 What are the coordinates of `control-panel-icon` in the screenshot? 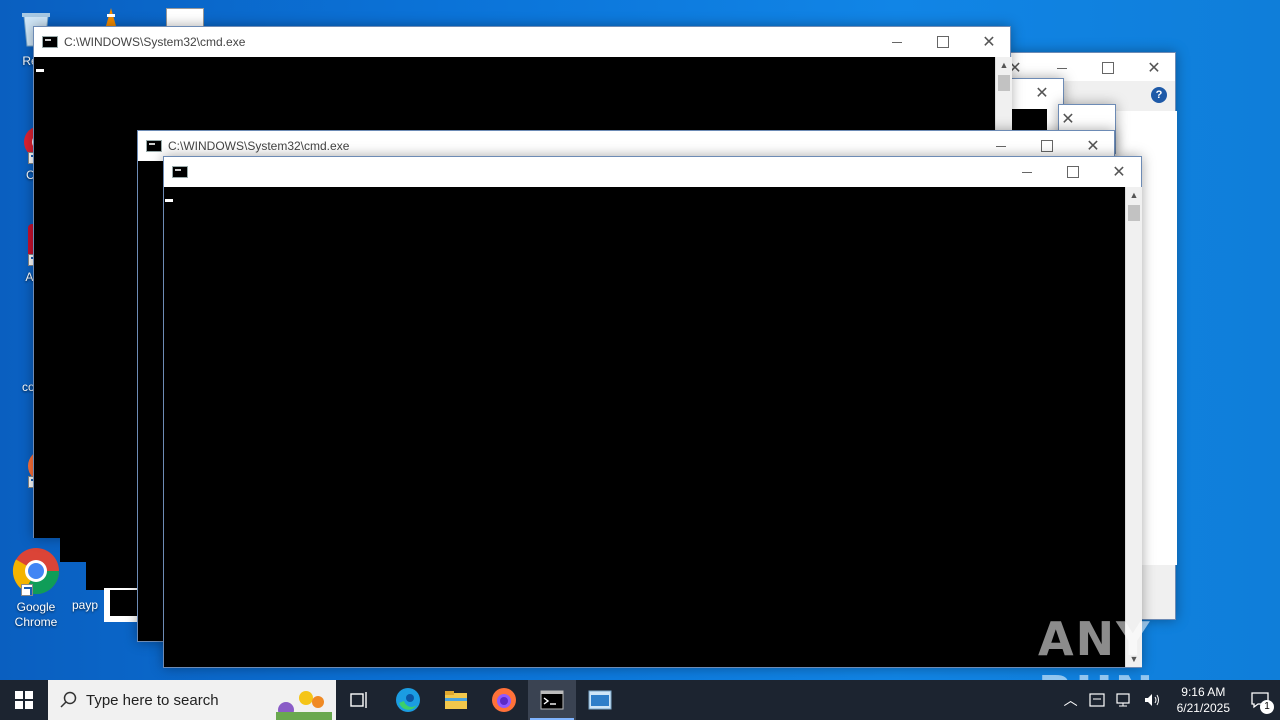 It's located at (600, 700).